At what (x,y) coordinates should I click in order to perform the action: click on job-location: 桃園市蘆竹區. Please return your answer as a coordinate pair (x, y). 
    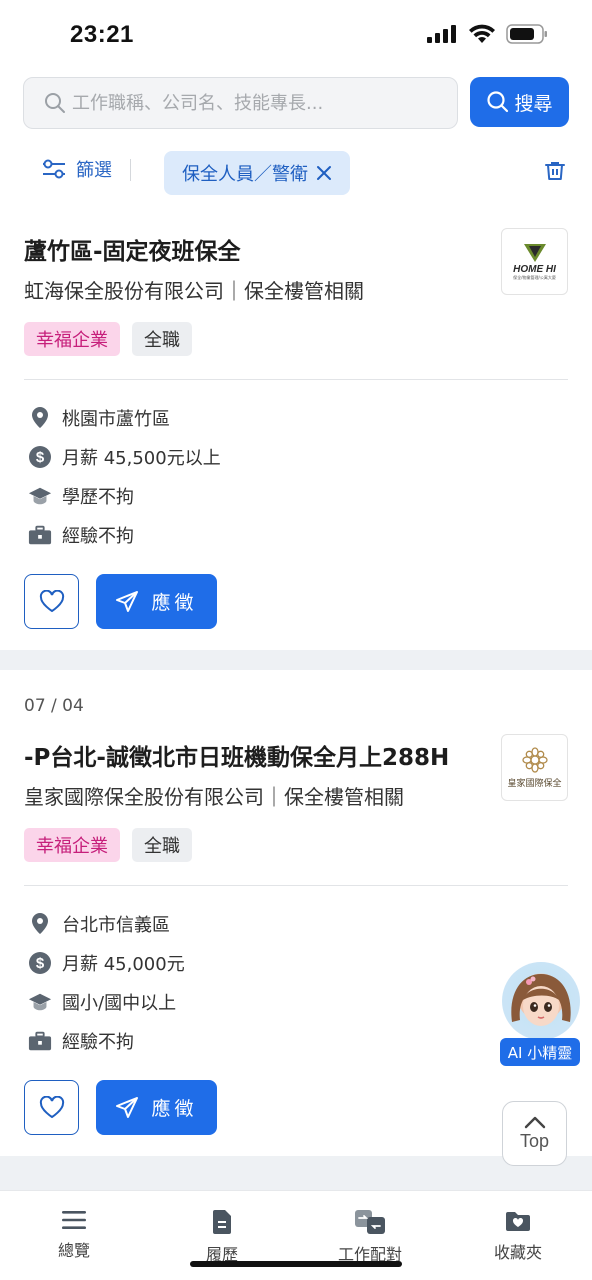
    Looking at the image, I should click on (124, 417).